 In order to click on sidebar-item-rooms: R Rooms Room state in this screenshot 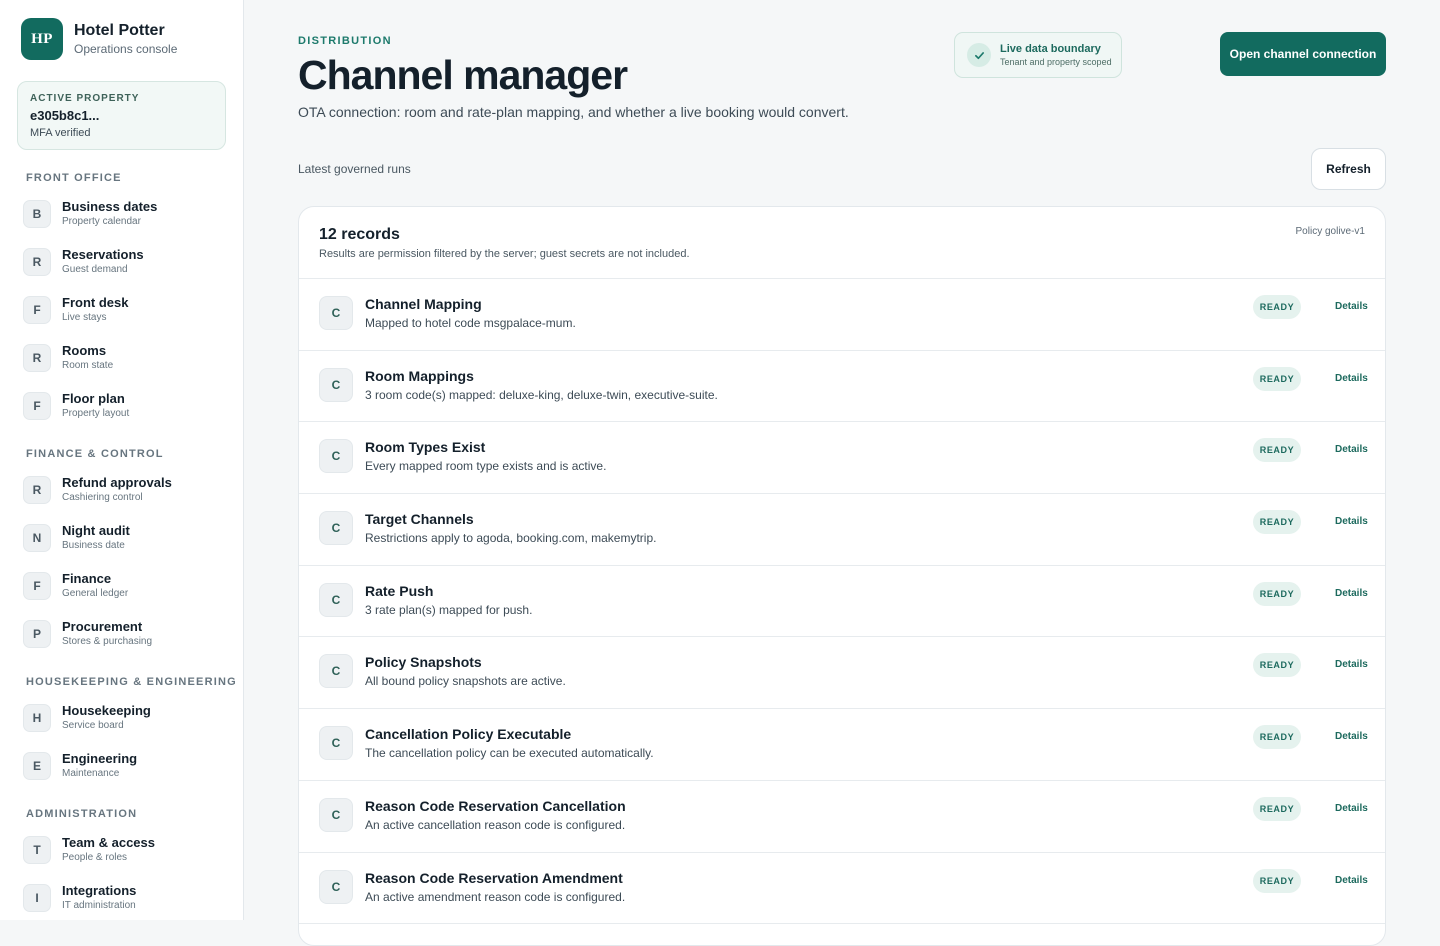, I will do `click(68, 357)`.